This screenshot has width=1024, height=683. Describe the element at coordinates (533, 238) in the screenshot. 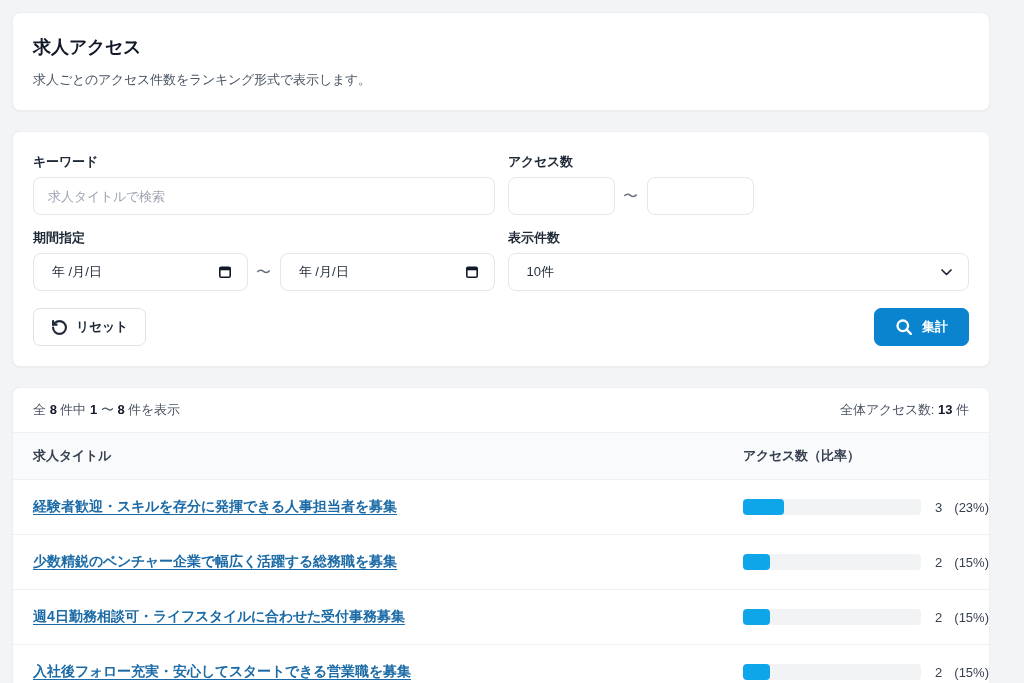

I see `field-label: 表示件数` at that location.